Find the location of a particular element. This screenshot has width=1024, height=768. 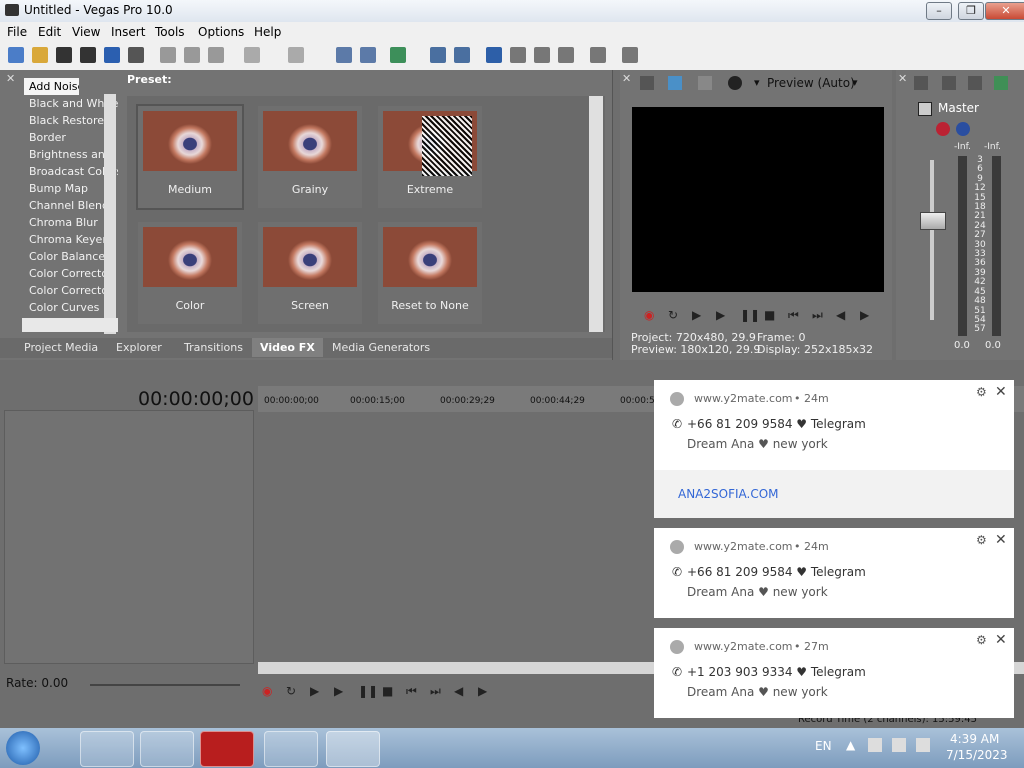

menu-insert: Insert is located at coordinates (128, 32).